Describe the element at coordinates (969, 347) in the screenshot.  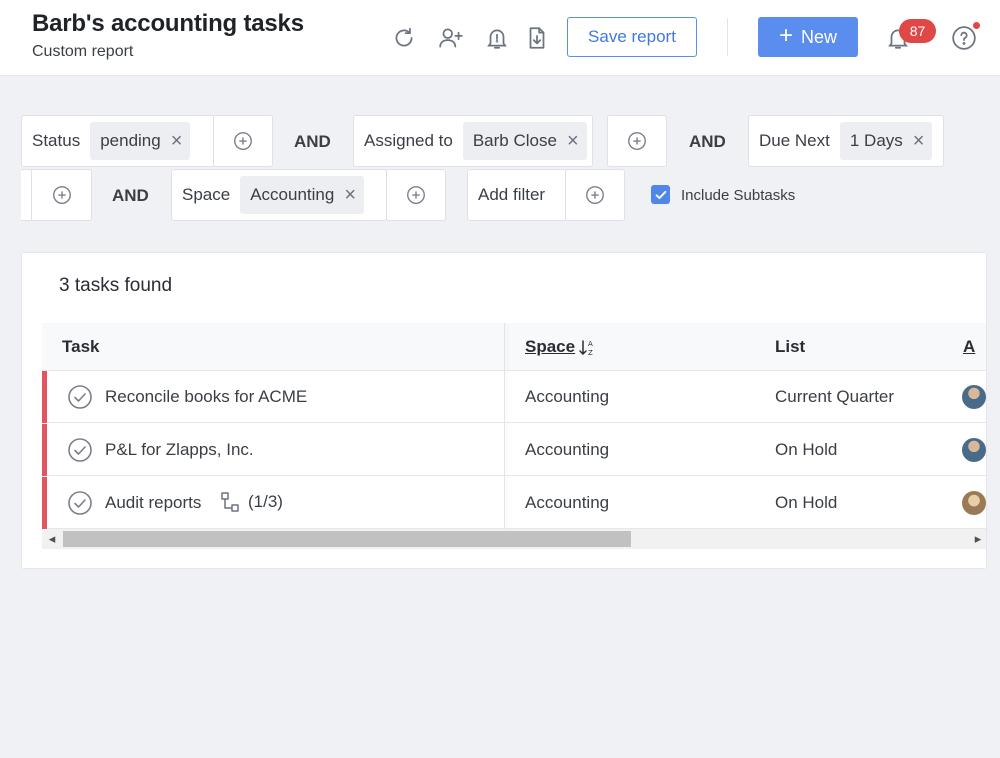
I see `column-header-assignee: A` at that location.